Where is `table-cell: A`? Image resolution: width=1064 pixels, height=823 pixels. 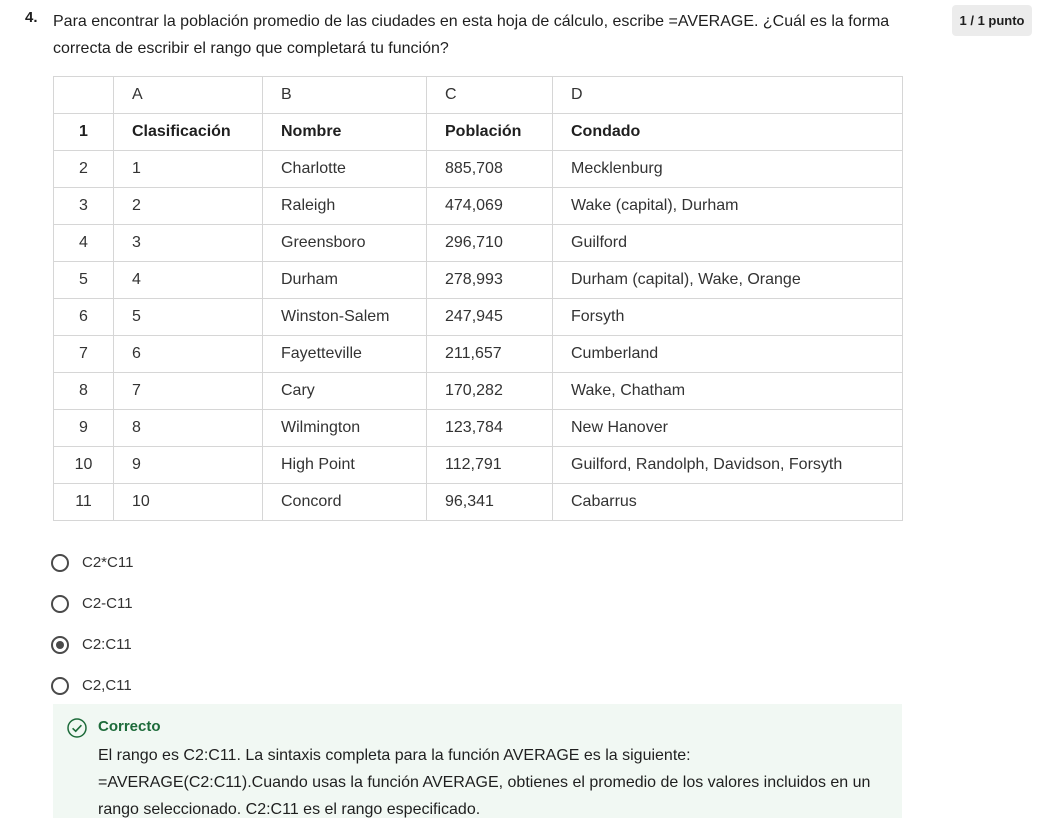 table-cell: A is located at coordinates (188, 95).